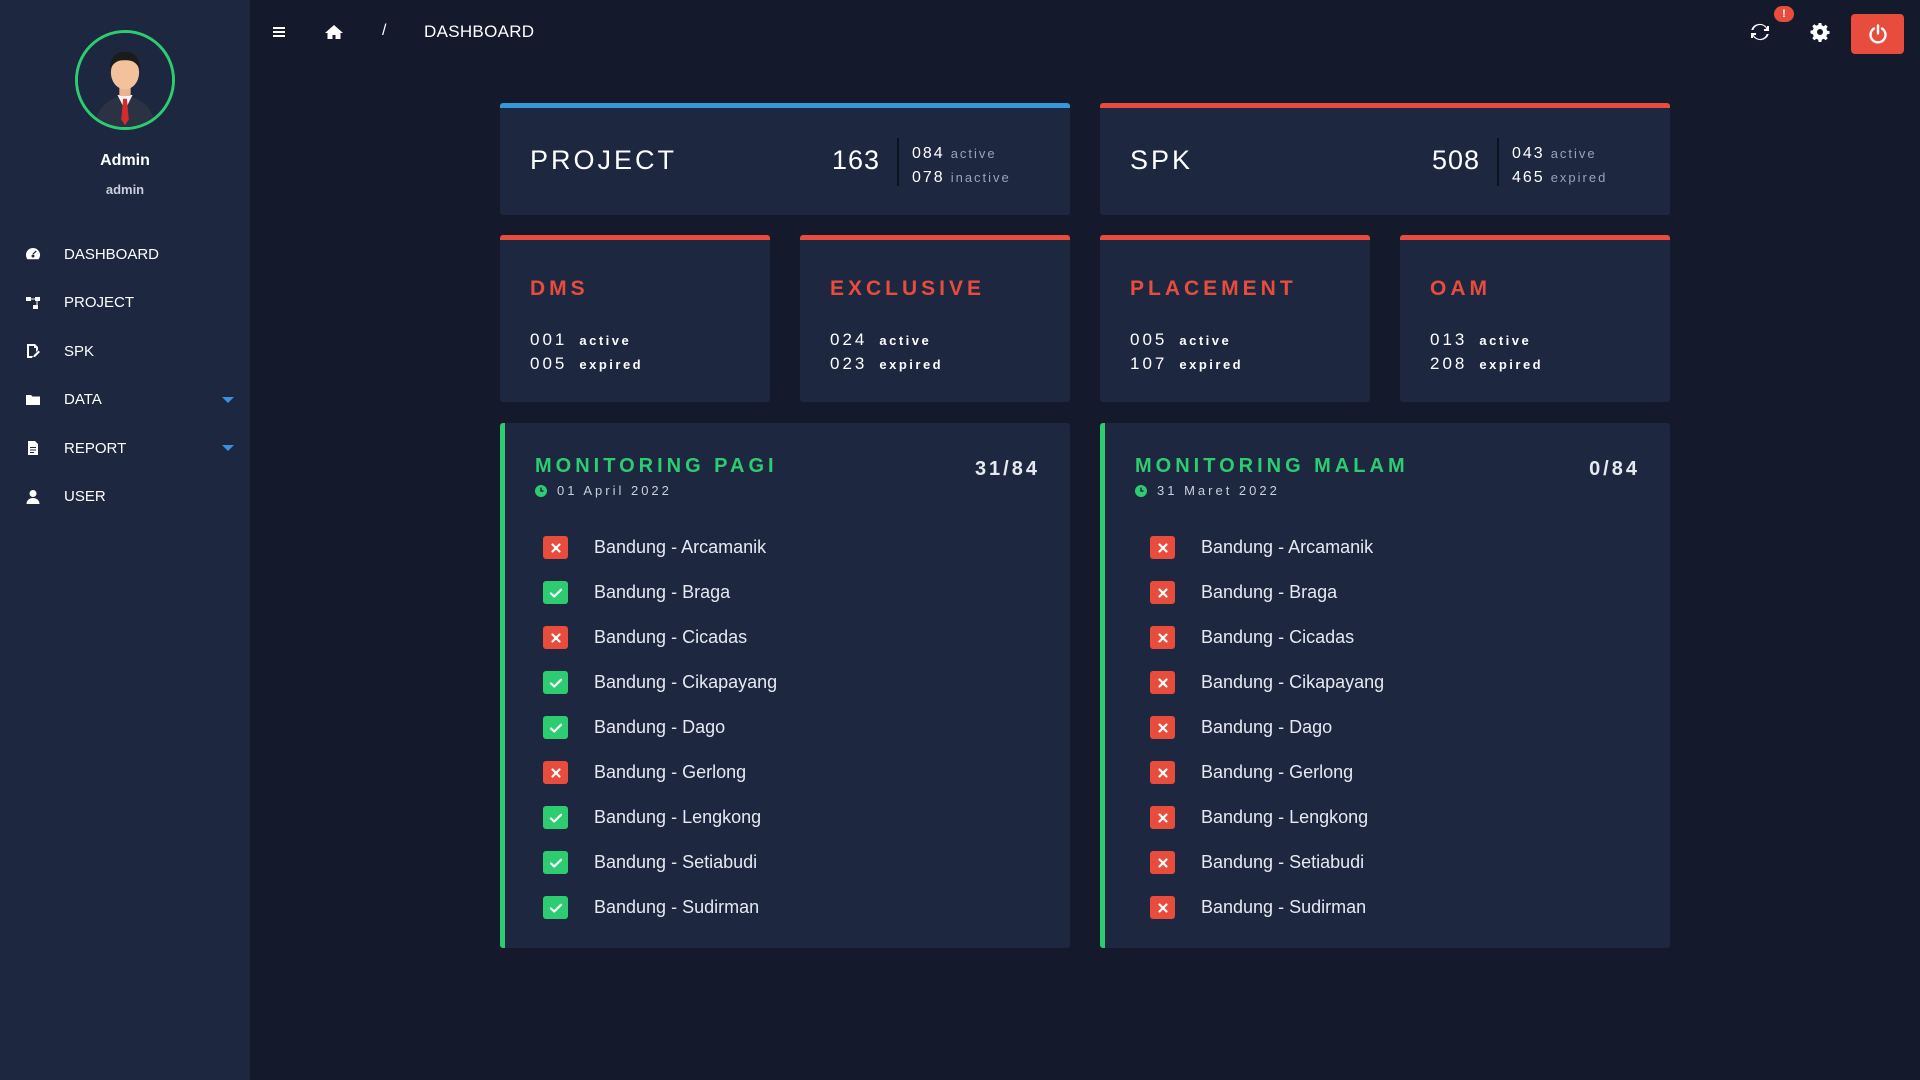 This screenshot has width=1920, height=1080. I want to click on inactive-label: inactive, so click(980, 177).